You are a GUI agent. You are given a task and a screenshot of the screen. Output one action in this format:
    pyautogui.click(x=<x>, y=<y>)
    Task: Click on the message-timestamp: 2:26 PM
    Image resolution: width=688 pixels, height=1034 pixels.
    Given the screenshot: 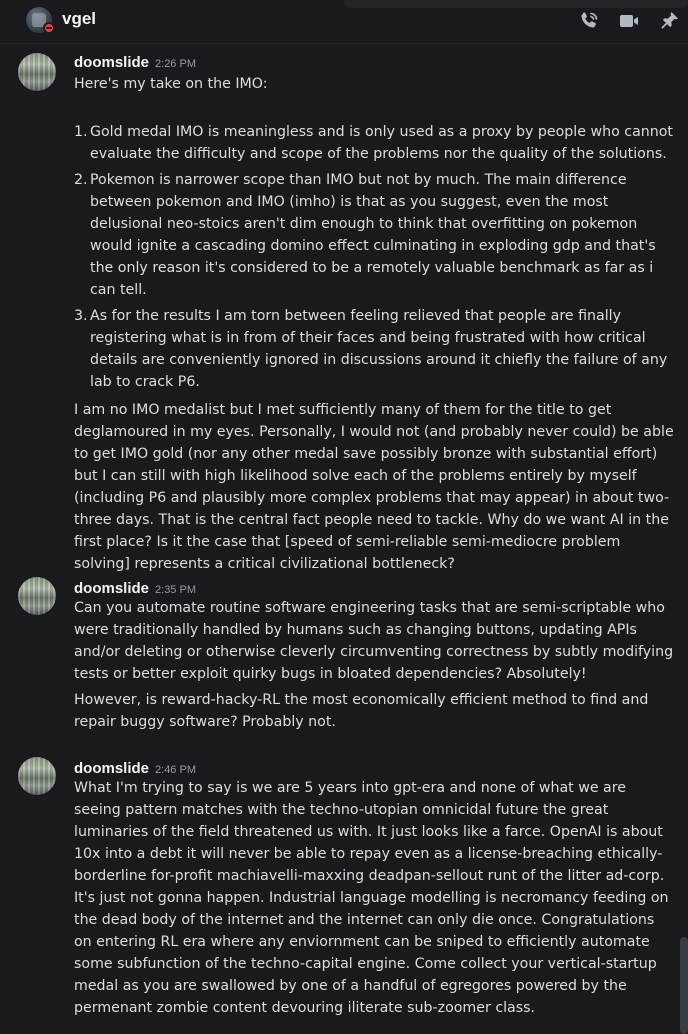 What is the action you would take?
    pyautogui.click(x=175, y=64)
    